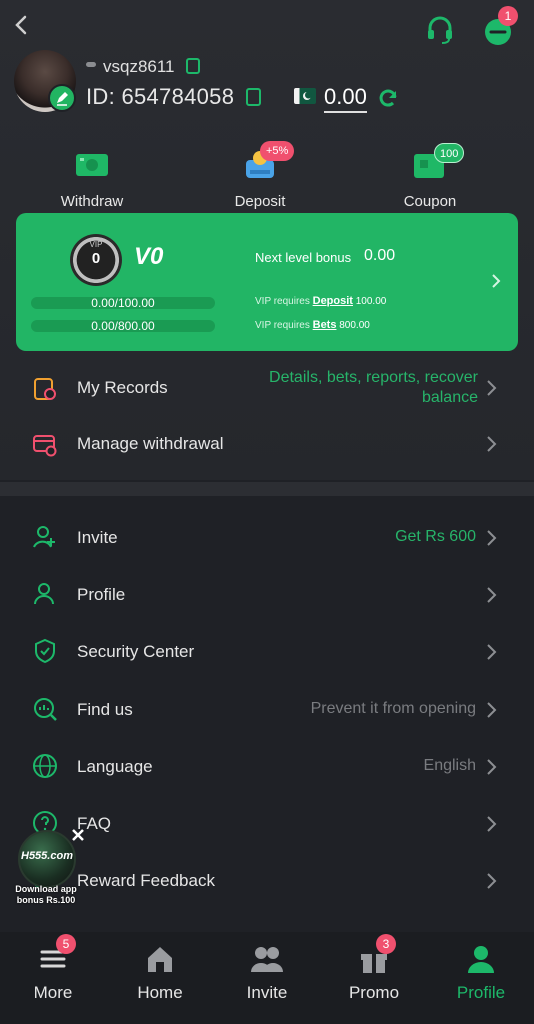 Image resolution: width=534 pixels, height=1024 pixels. What do you see at coordinates (253, 97) in the screenshot?
I see `copy-id-icon` at bounding box center [253, 97].